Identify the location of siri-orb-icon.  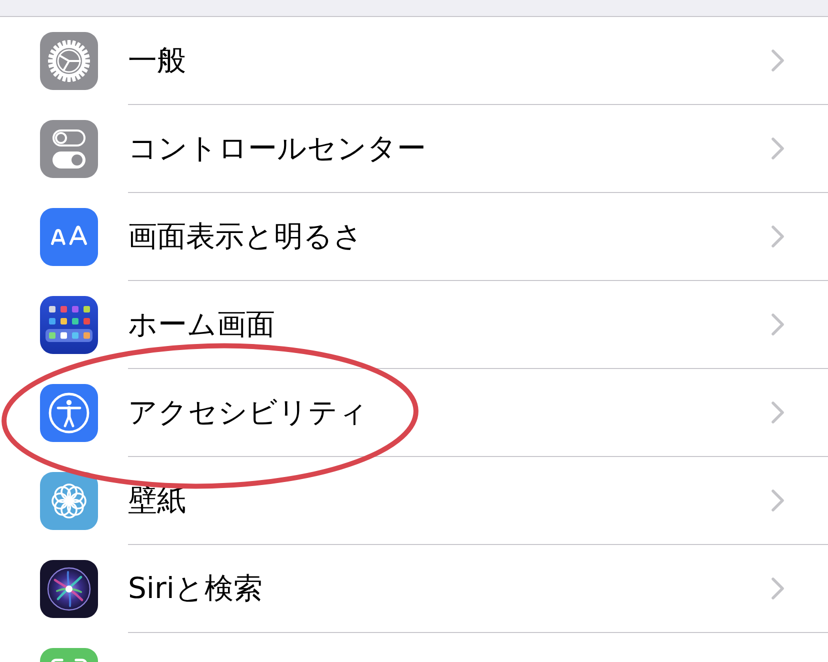
(69, 589).